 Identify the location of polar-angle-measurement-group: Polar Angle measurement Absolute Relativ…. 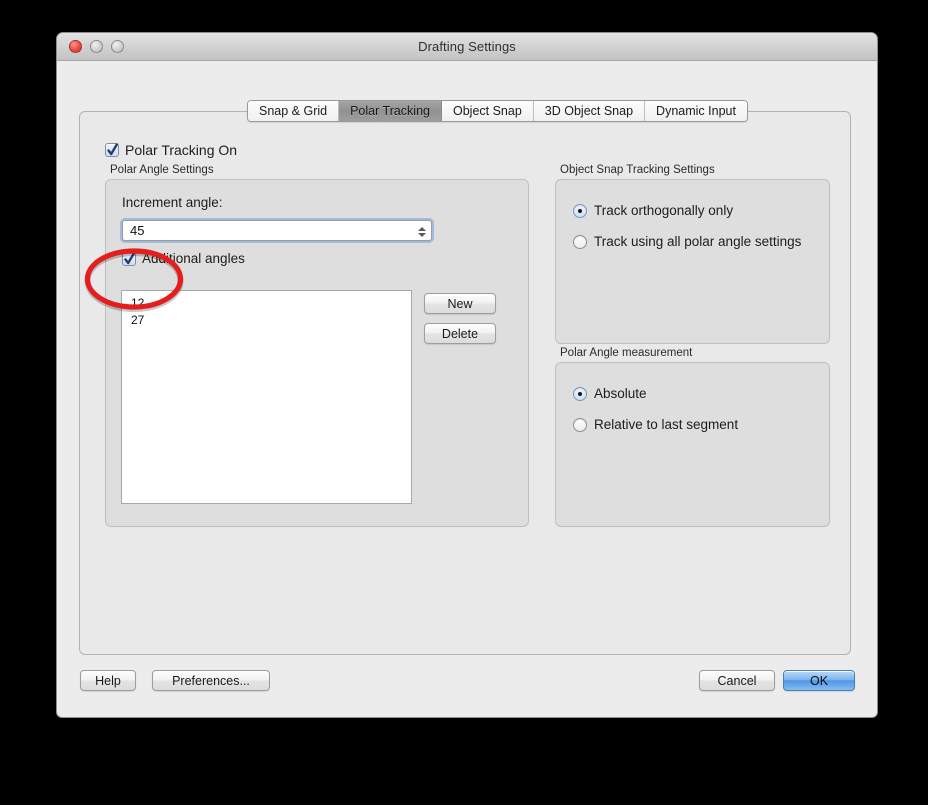
(692, 437).